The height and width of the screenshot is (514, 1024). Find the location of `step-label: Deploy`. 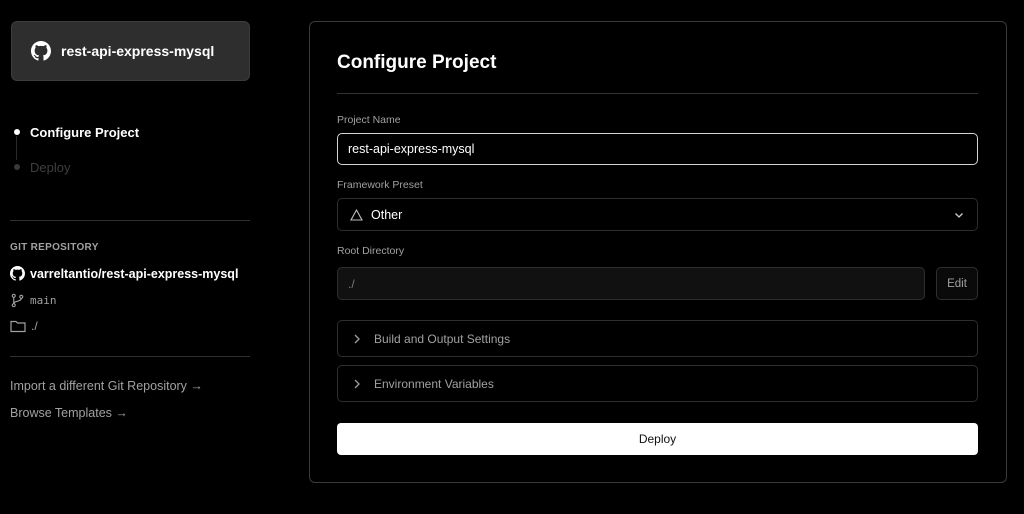

step-label: Deploy is located at coordinates (50, 167).